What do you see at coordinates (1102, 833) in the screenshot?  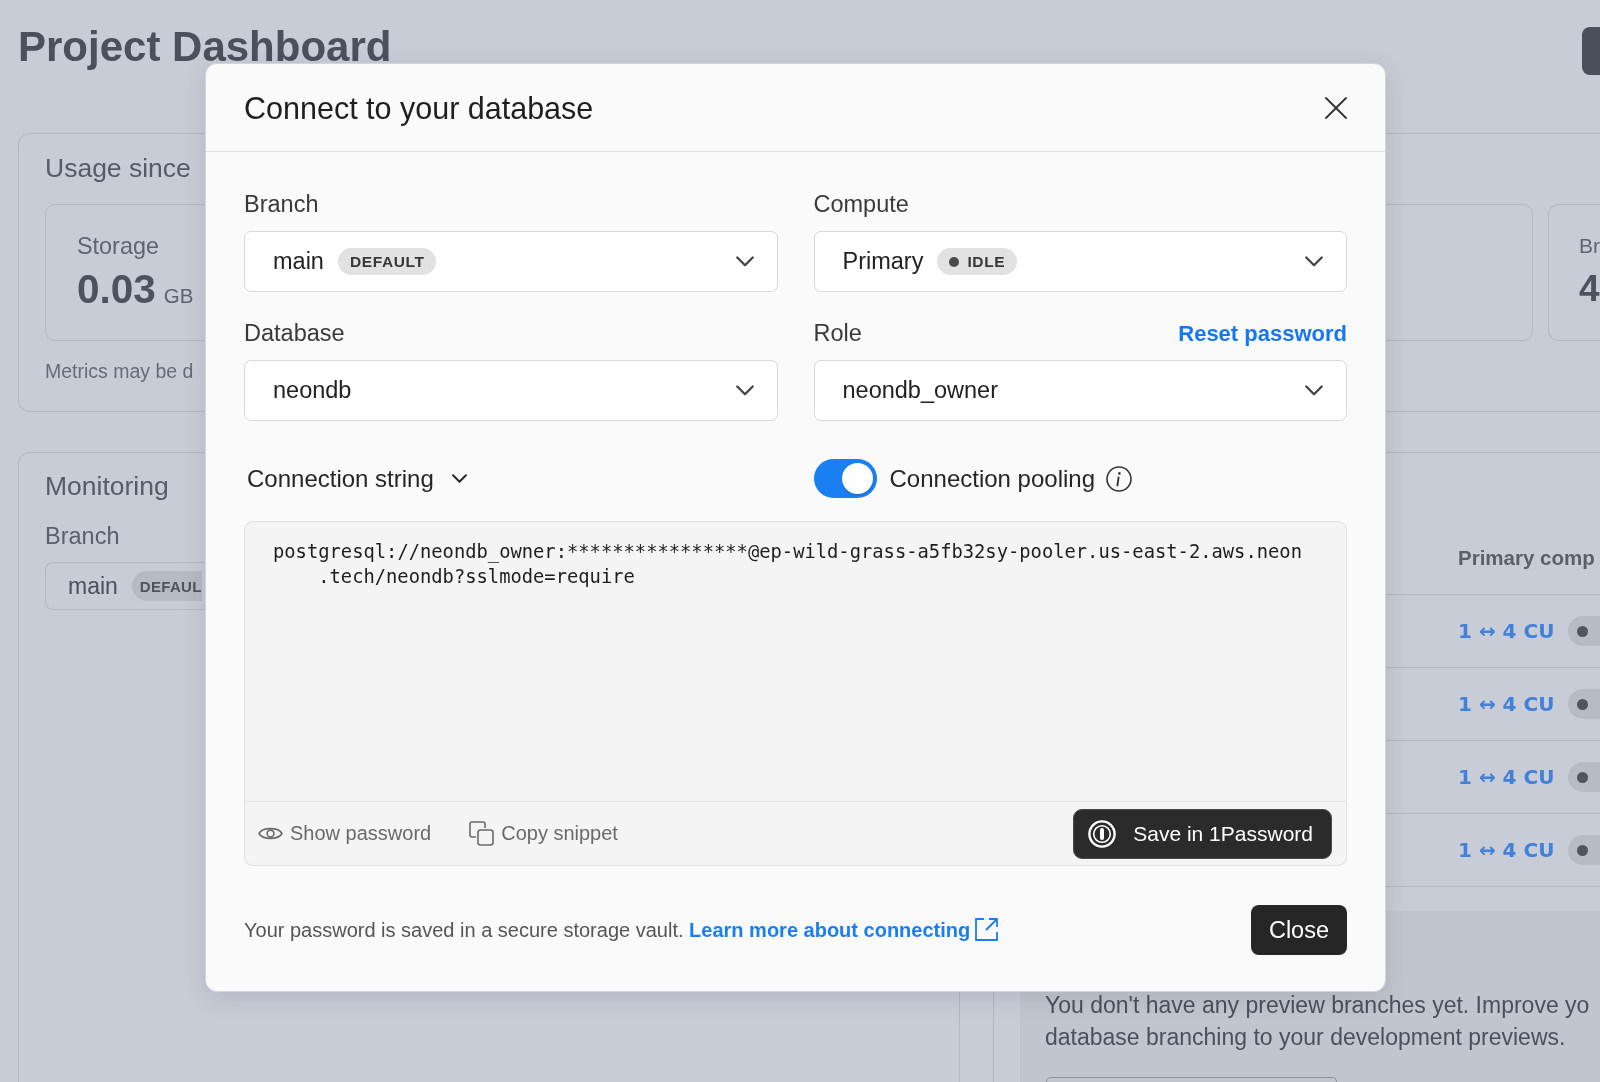 I see `keyhole-icon` at bounding box center [1102, 833].